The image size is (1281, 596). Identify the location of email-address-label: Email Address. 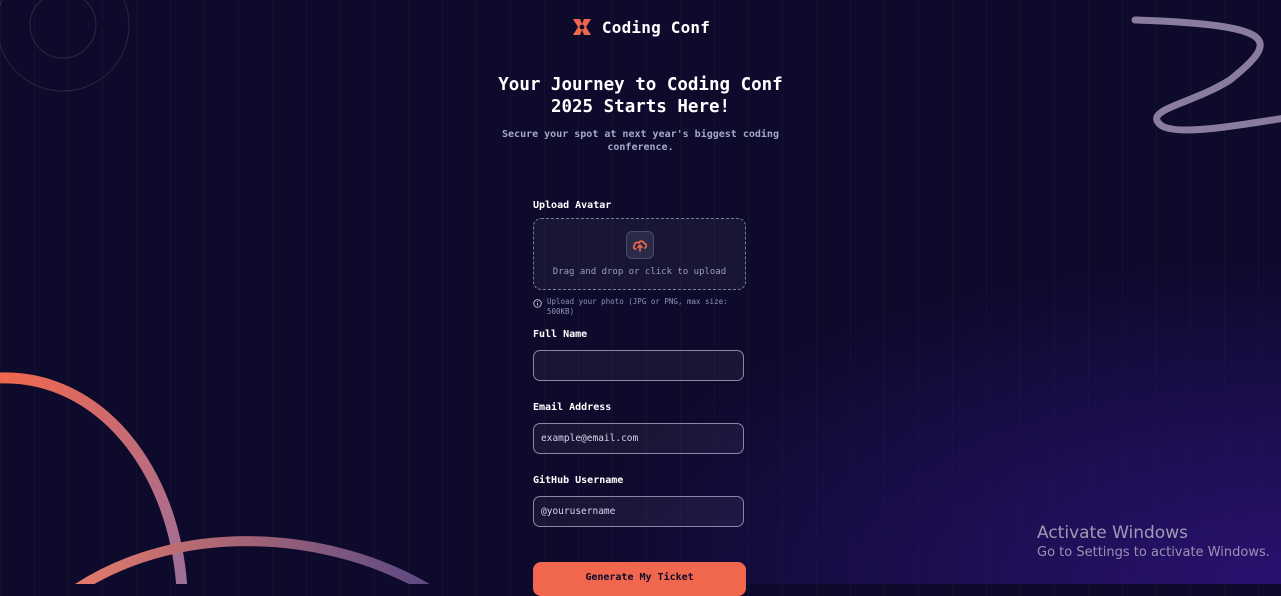
(572, 407).